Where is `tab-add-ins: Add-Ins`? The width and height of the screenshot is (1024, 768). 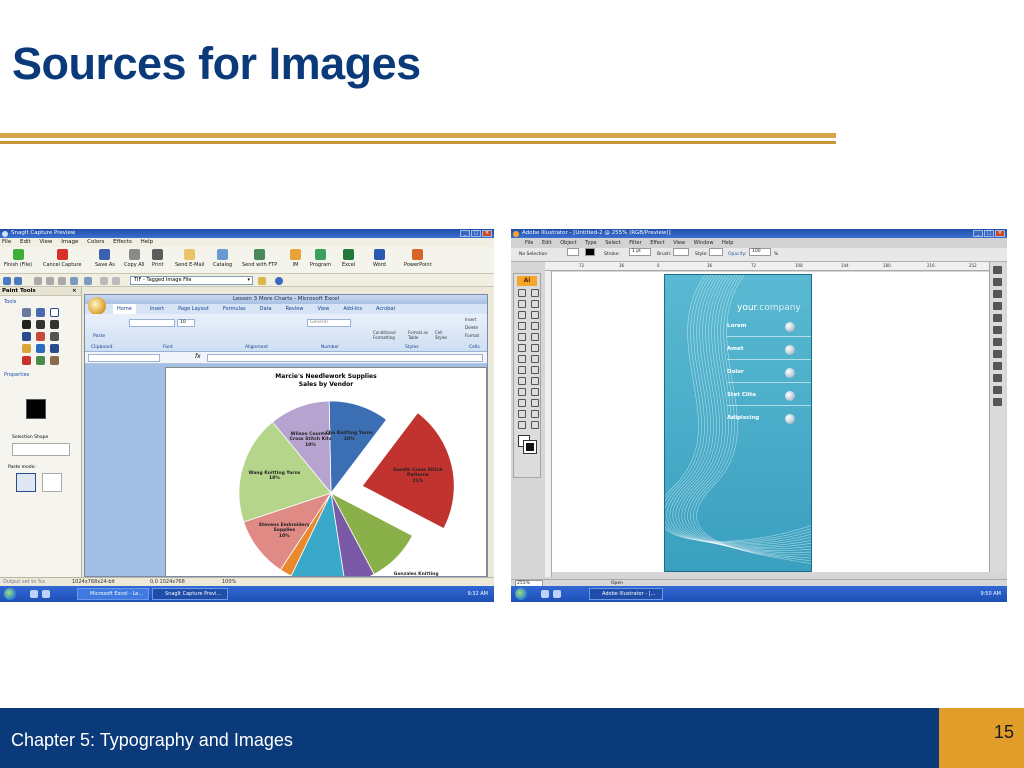 tab-add-ins: Add-Ins is located at coordinates (352, 309).